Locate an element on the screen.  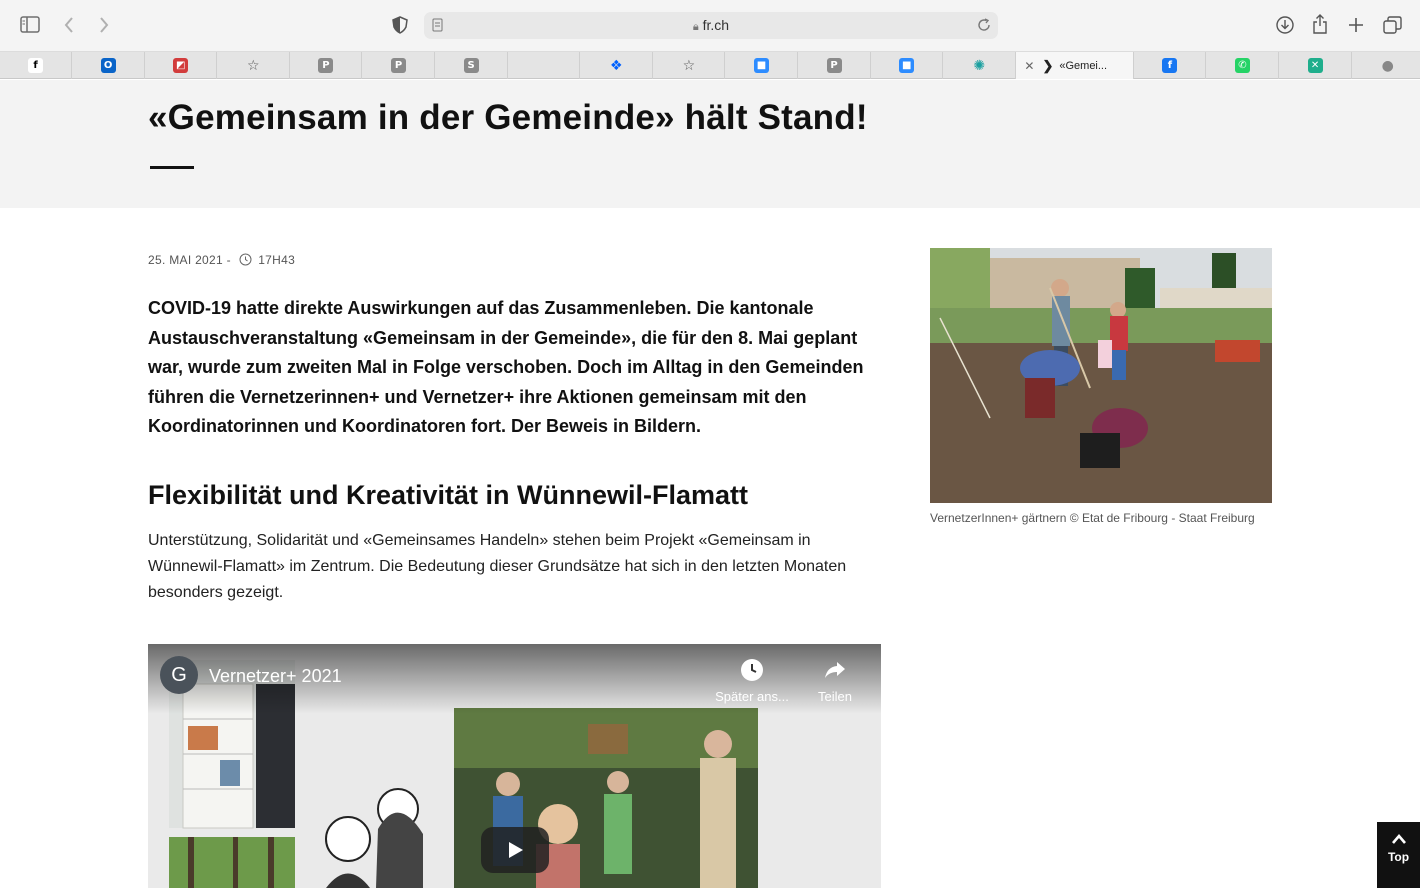
dropbox-icon: ❖ is located at coordinates (616, 65).